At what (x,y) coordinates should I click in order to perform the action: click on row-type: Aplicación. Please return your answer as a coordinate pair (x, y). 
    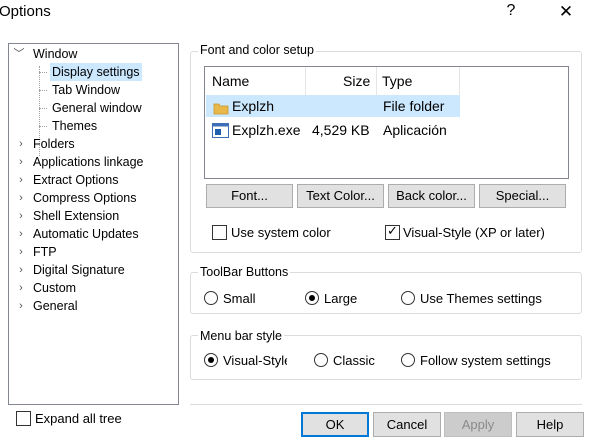
    Looking at the image, I should click on (415, 130).